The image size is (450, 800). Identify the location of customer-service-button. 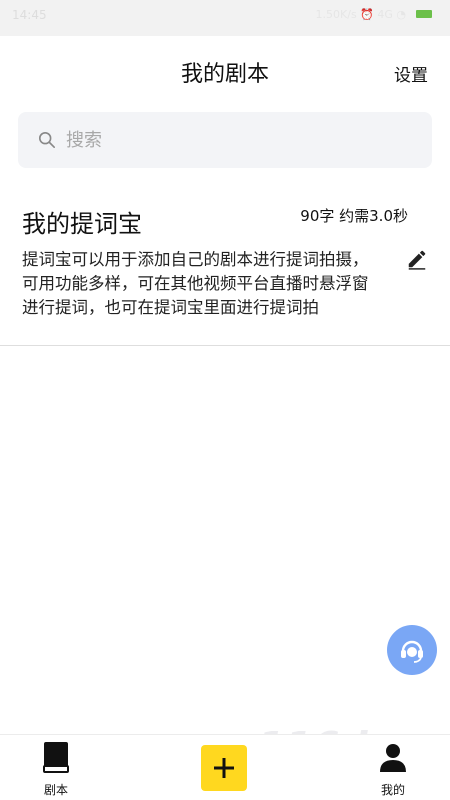
(412, 650).